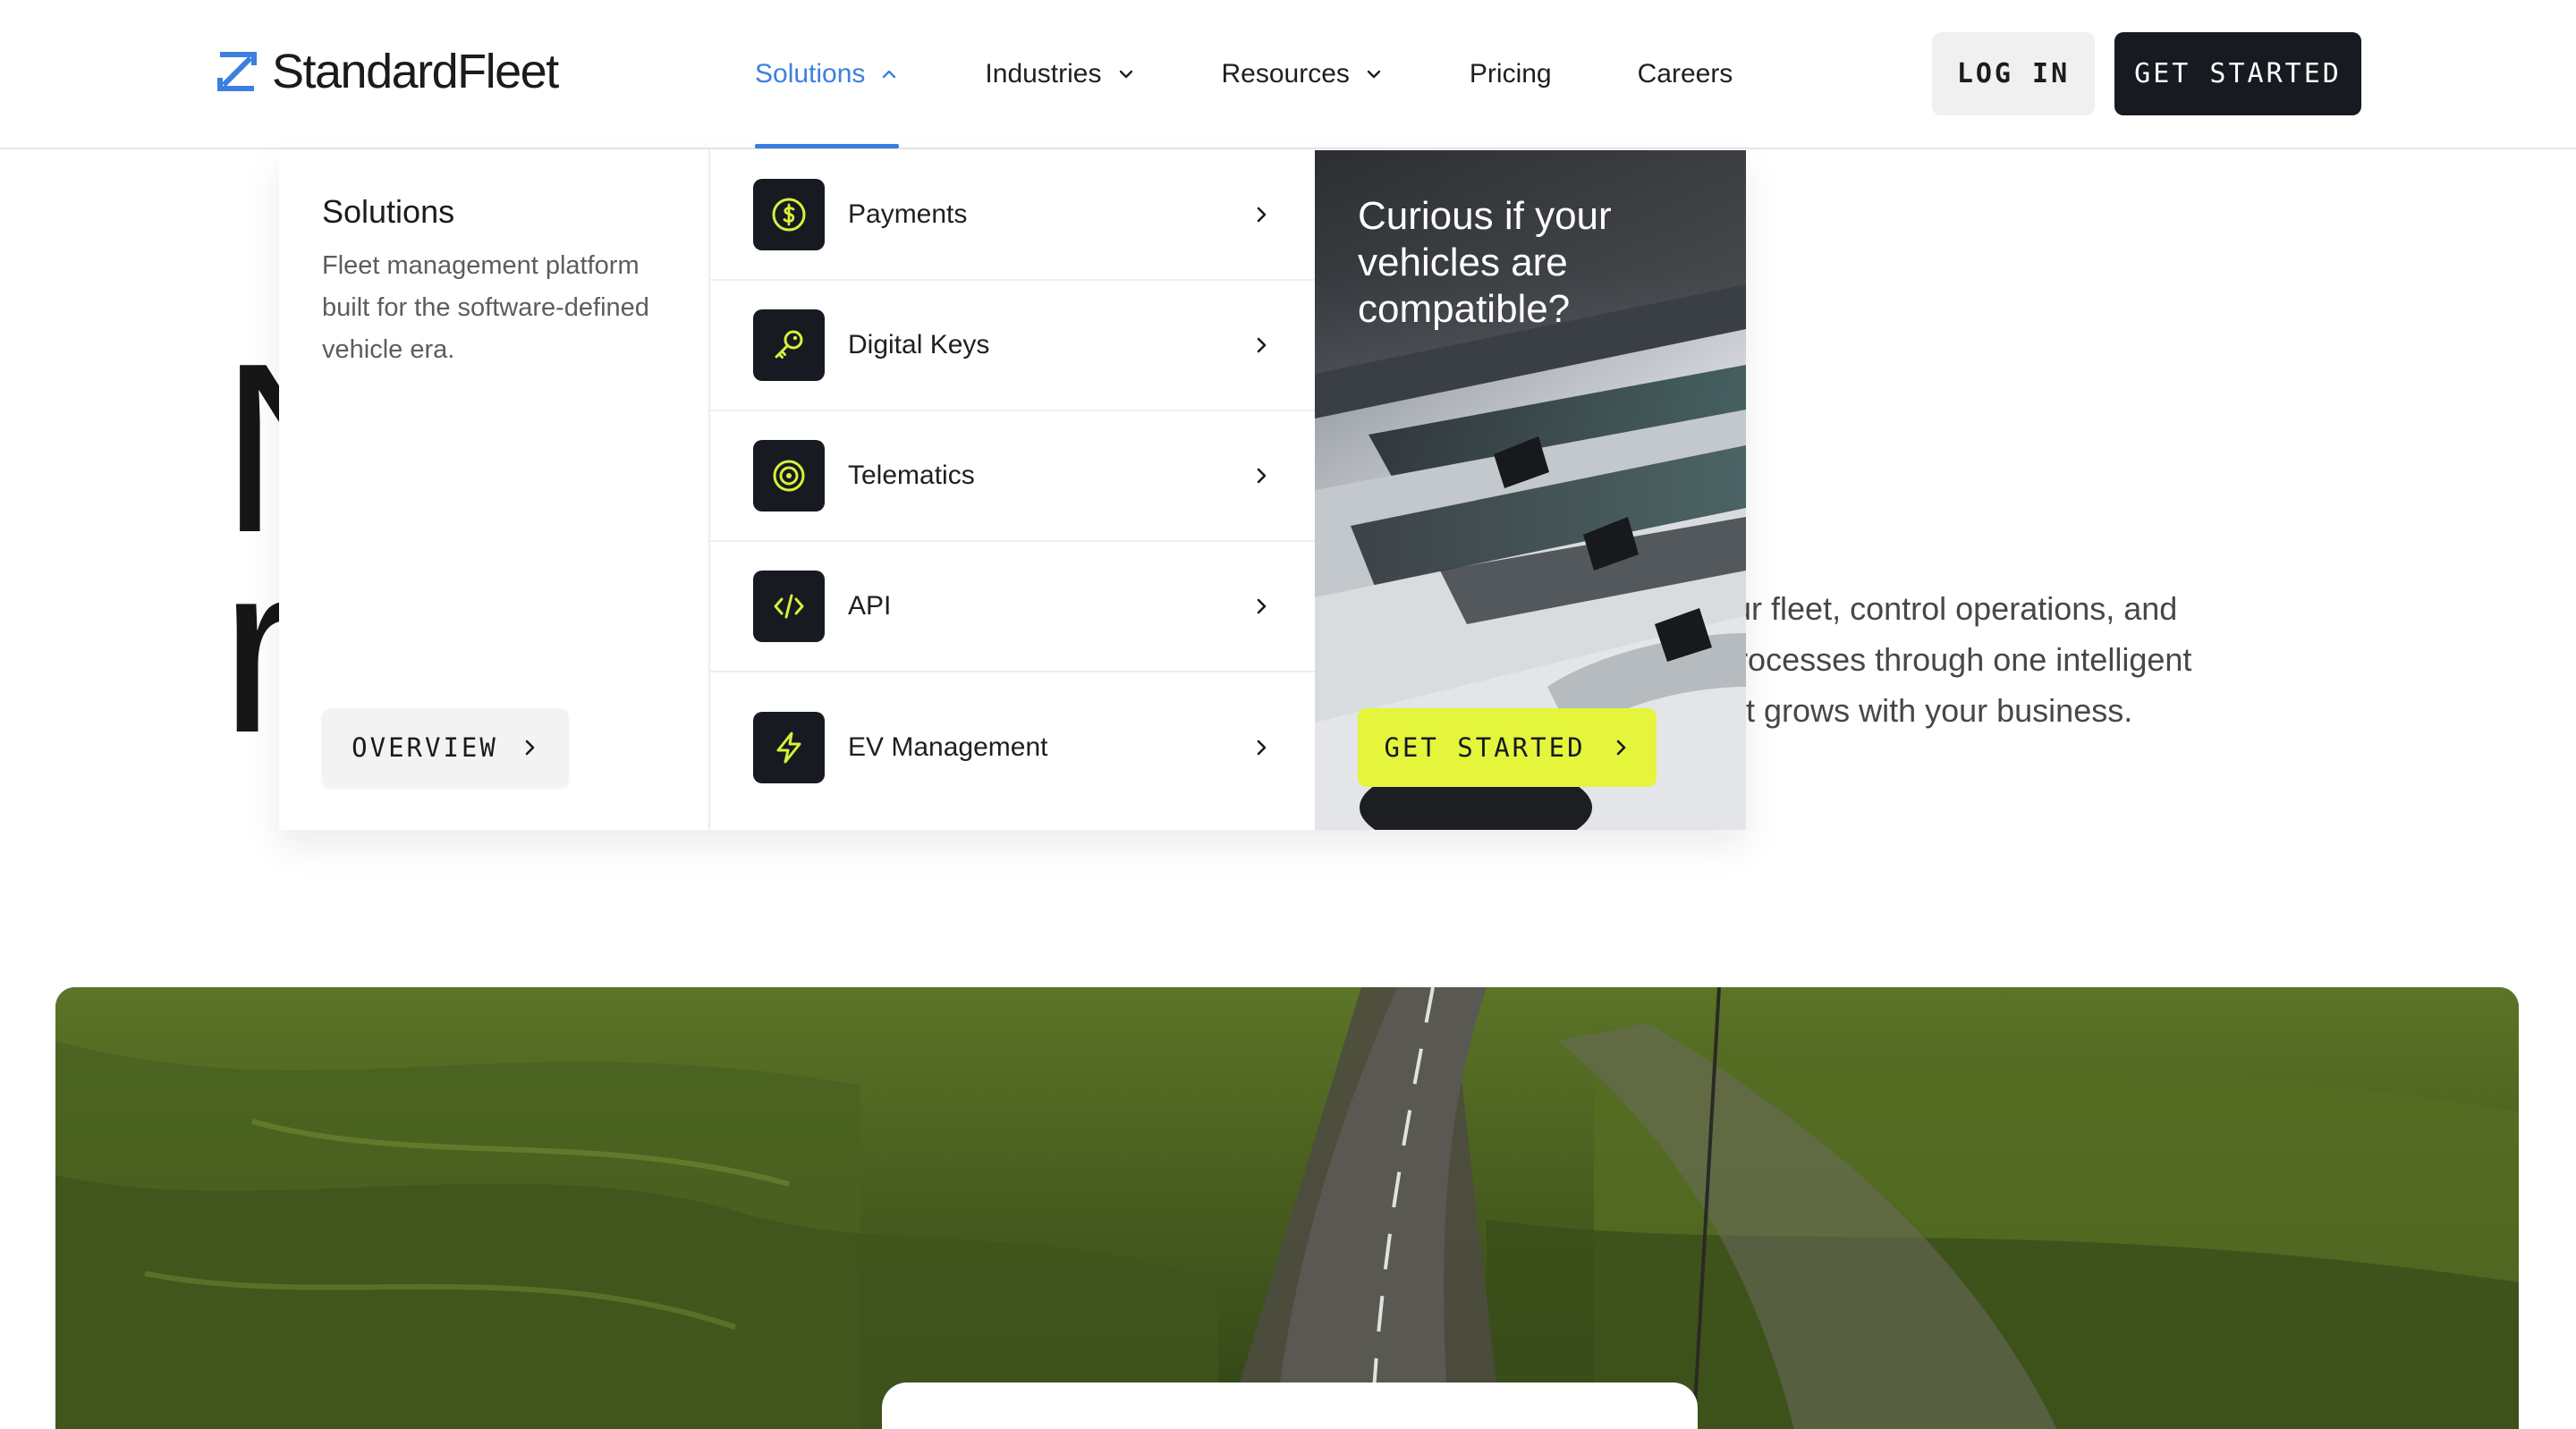 This screenshot has width=2576, height=1429. Describe the element at coordinates (789, 214) in the screenshot. I see `dollar-coin-icon` at that location.